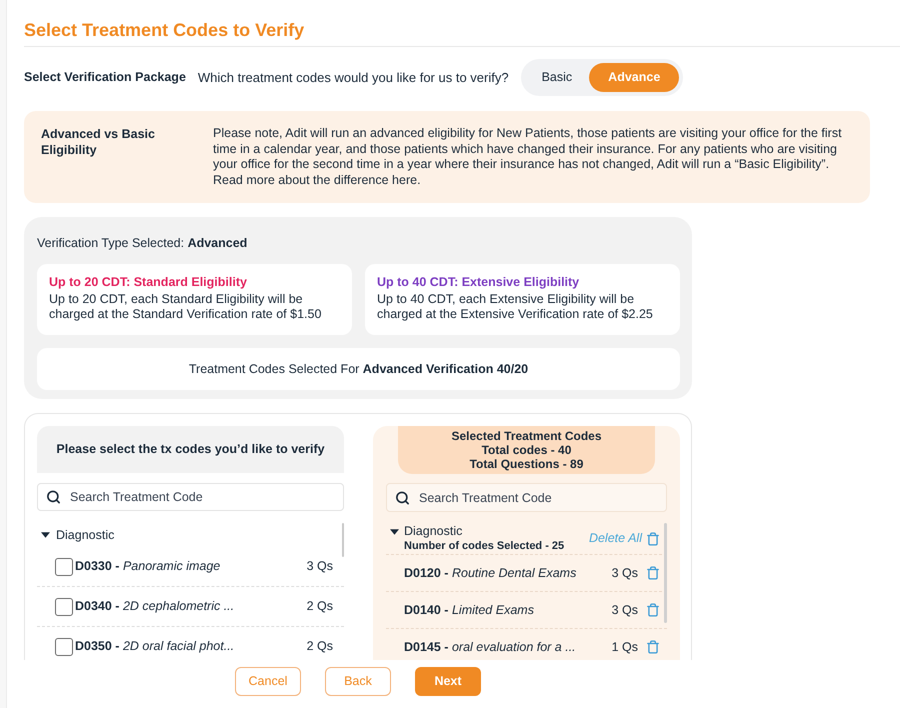  Describe the element at coordinates (557, 77) in the screenshot. I see `package-option: Basic` at that location.